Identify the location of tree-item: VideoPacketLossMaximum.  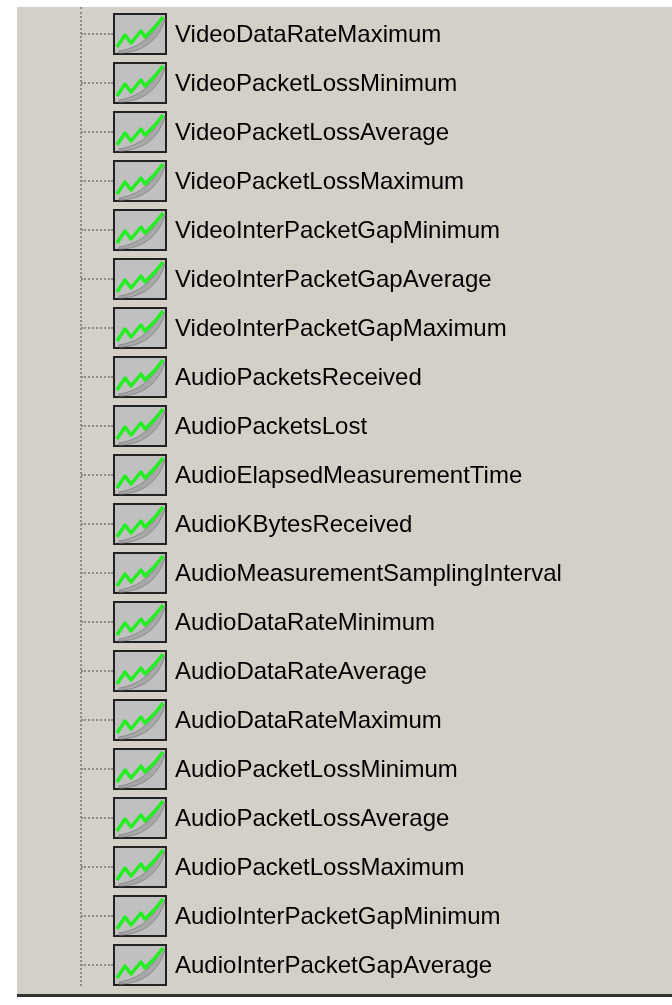
(320, 180).